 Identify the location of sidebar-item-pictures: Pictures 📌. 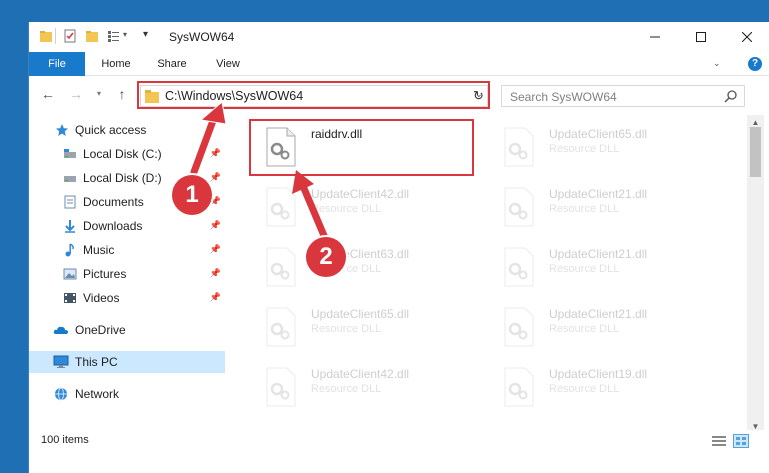
(127, 274).